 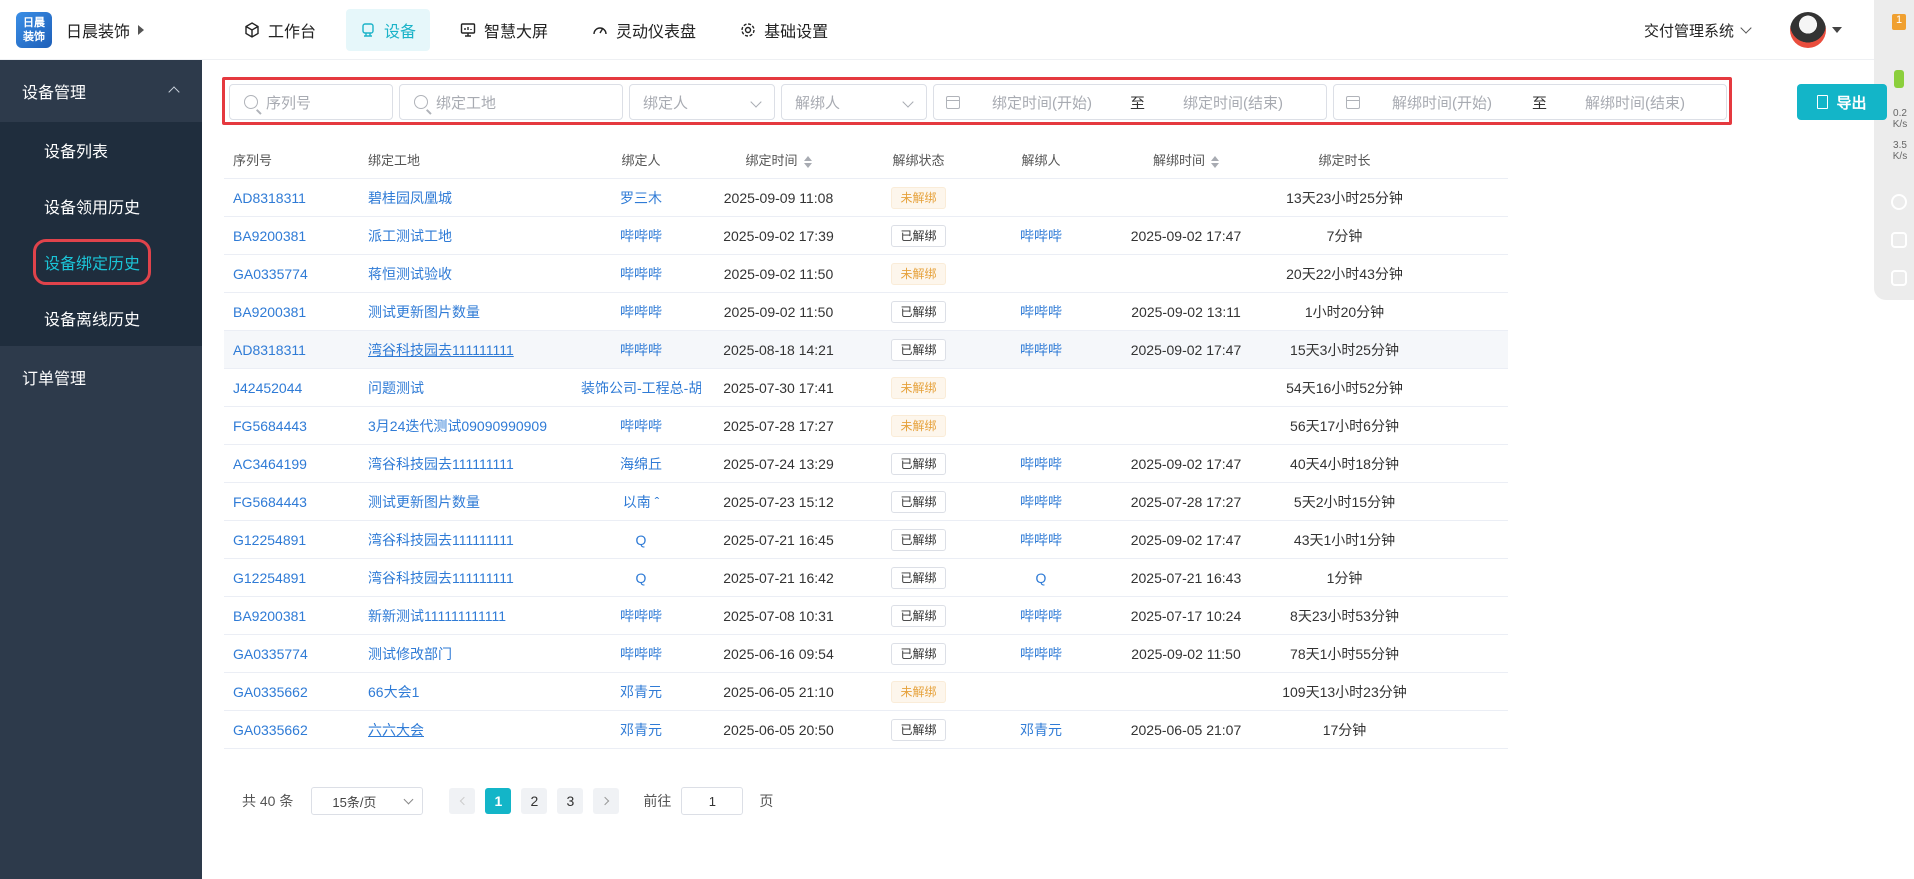 What do you see at coordinates (534, 801) in the screenshot?
I see `page-2-button: 2` at bounding box center [534, 801].